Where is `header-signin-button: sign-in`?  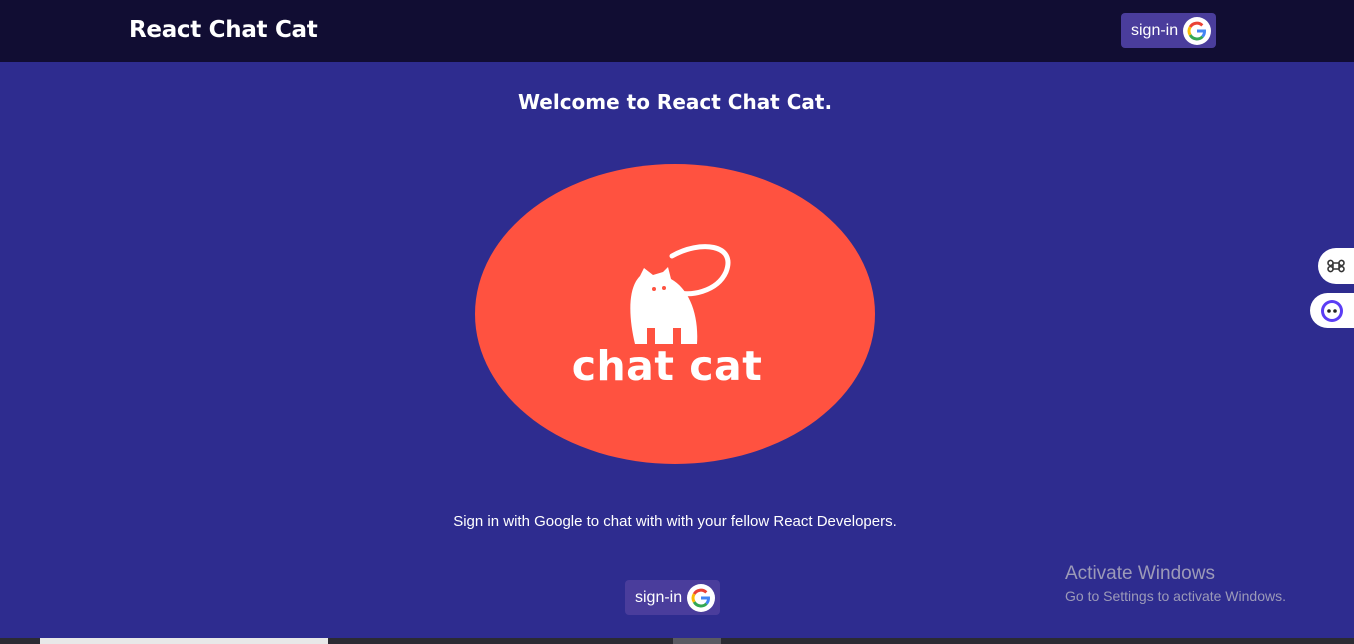
header-signin-button: sign-in is located at coordinates (1169, 30).